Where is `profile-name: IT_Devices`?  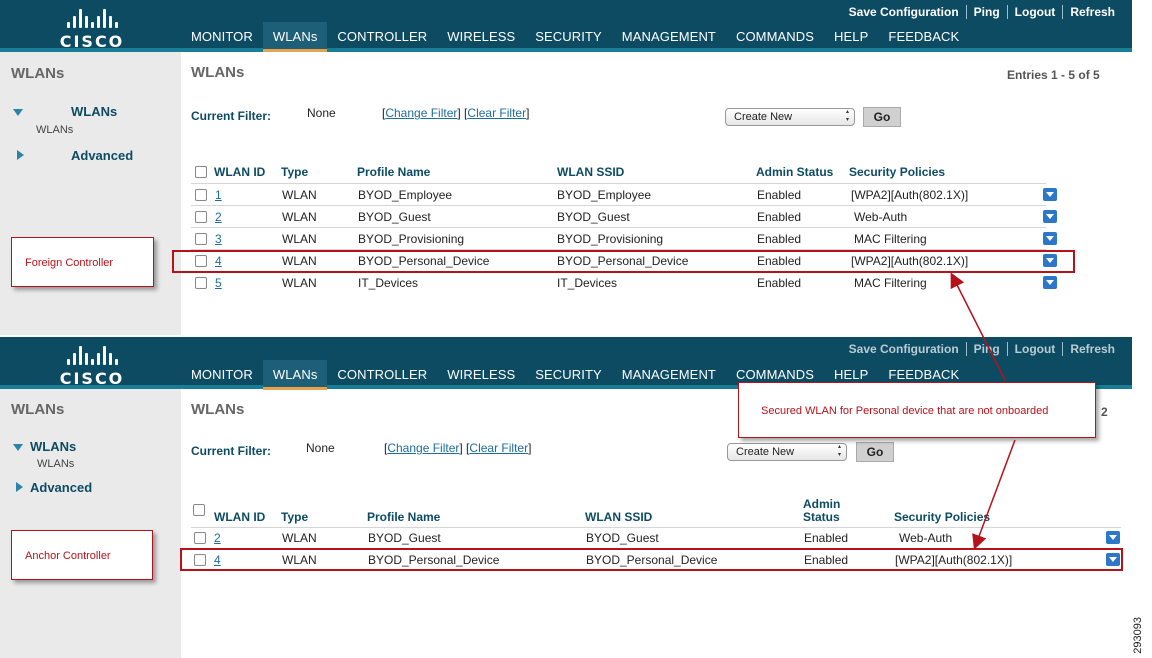 profile-name: IT_Devices is located at coordinates (388, 283).